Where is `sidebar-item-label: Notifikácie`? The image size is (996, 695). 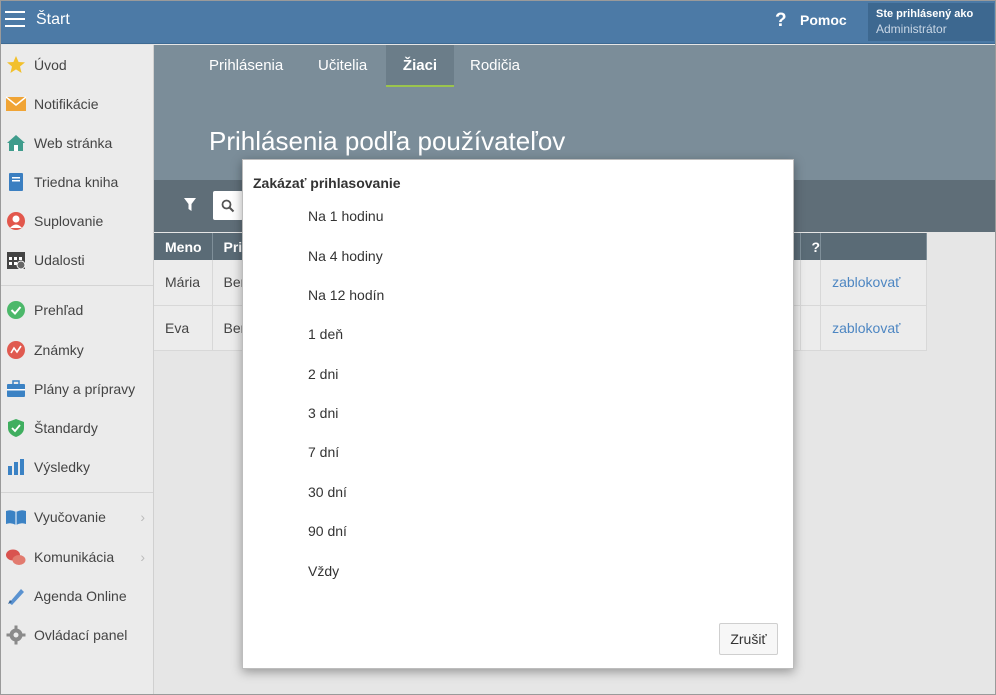 sidebar-item-label: Notifikácie is located at coordinates (66, 104).